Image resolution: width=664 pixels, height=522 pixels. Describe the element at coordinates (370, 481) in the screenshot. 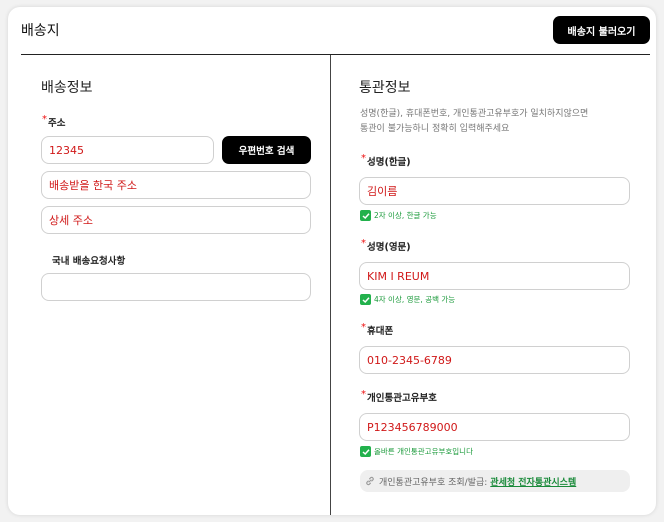

I see `link-icon` at that location.